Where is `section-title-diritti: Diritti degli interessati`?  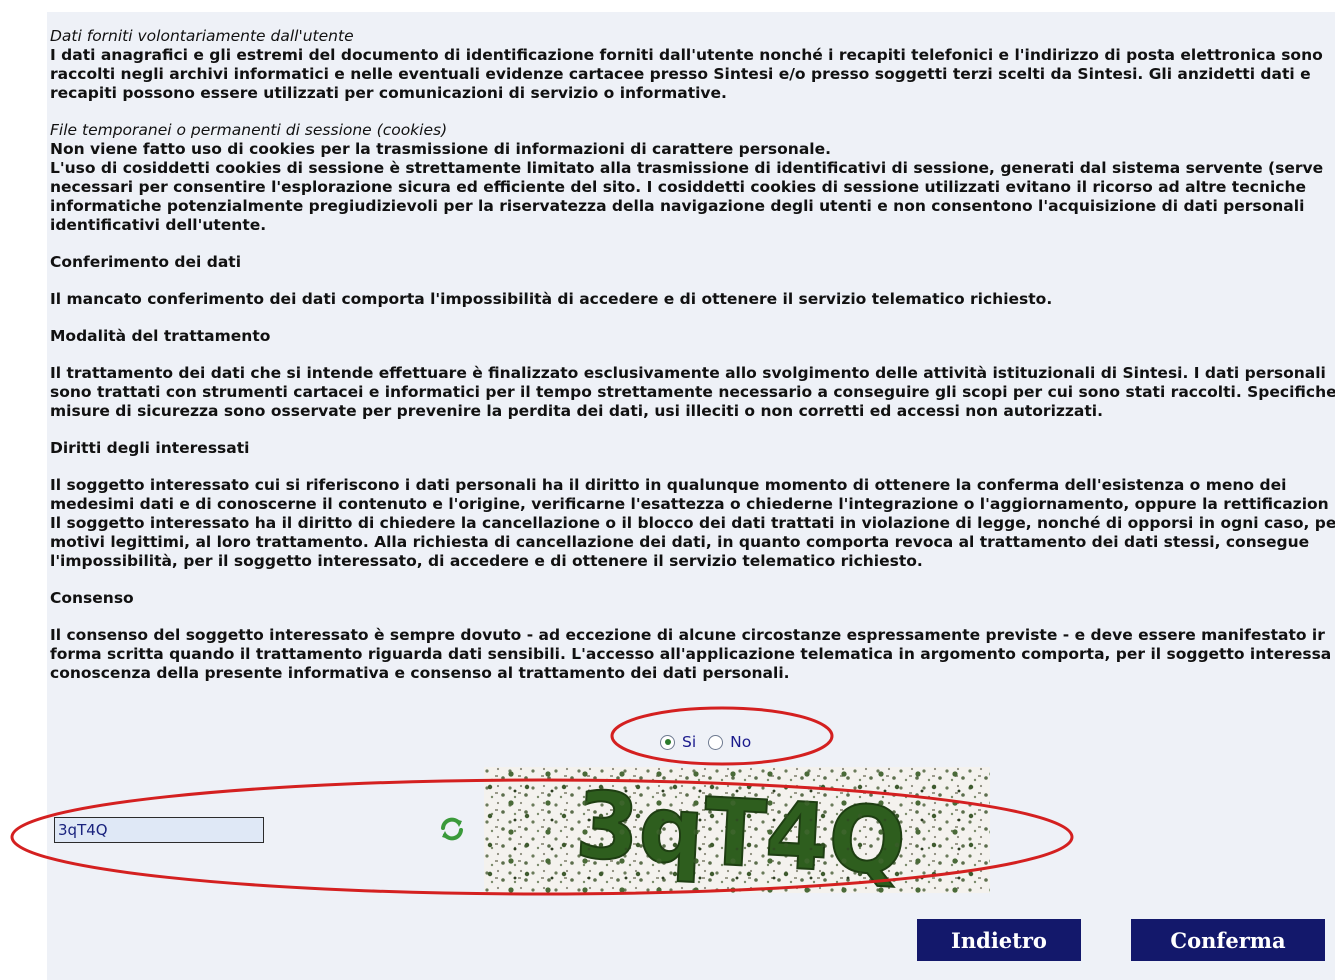 section-title-diritti: Diritti degli interessati is located at coordinates (150, 448).